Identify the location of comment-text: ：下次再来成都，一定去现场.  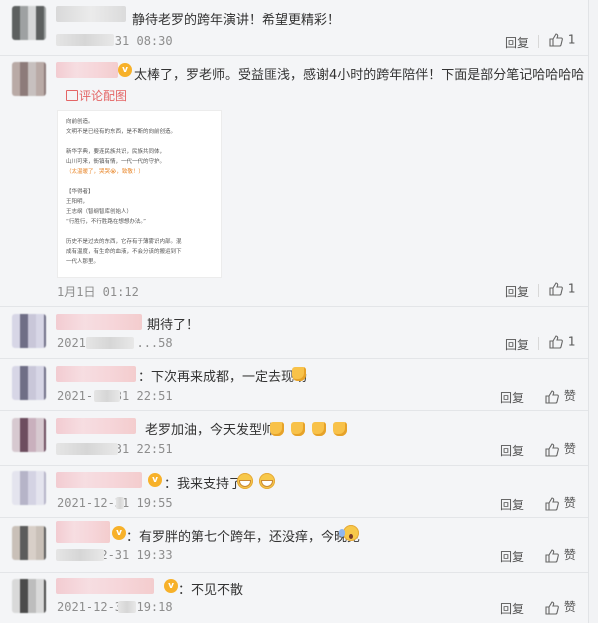
(223, 377).